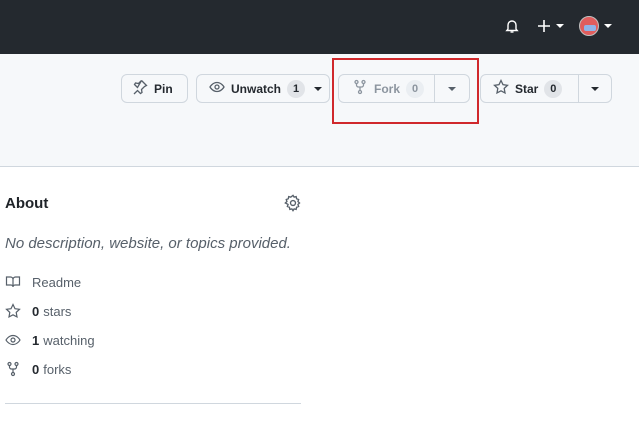 The image size is (639, 423). I want to click on star-counter: 0, so click(553, 88).